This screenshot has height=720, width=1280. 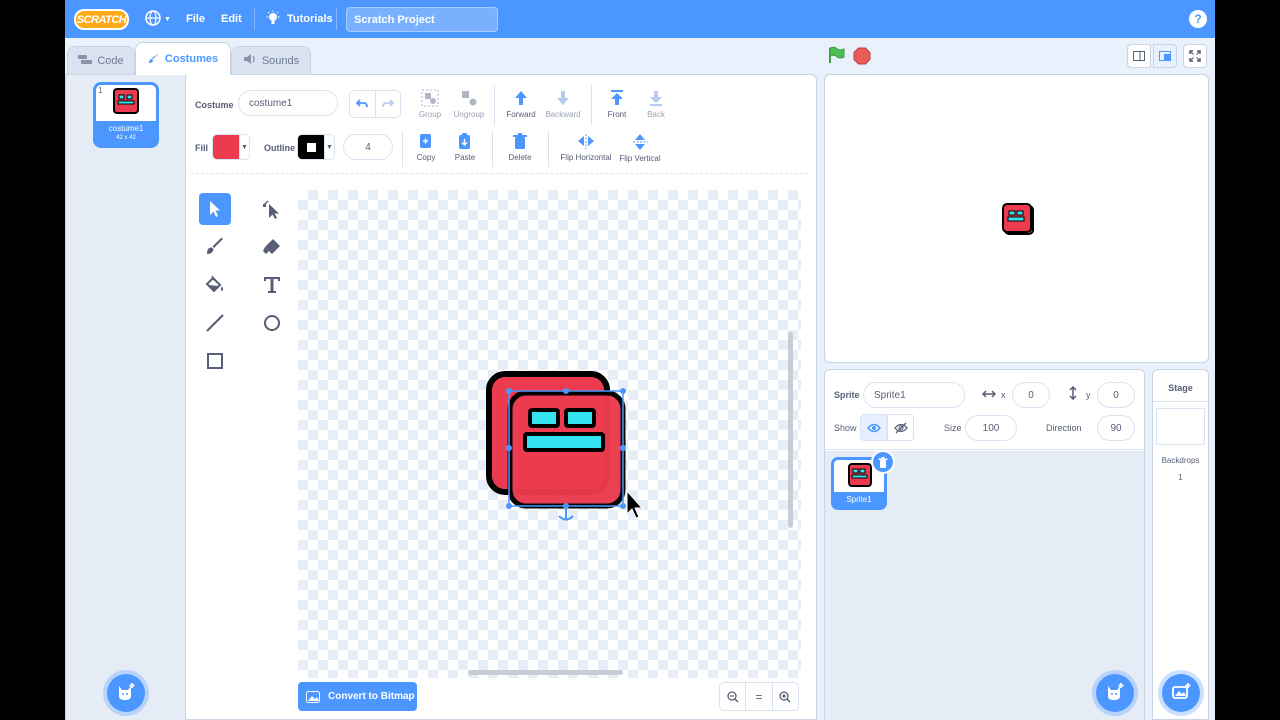 What do you see at coordinates (126, 397) in the screenshot?
I see `costume-list: 1 costume1 42 x 42` at bounding box center [126, 397].